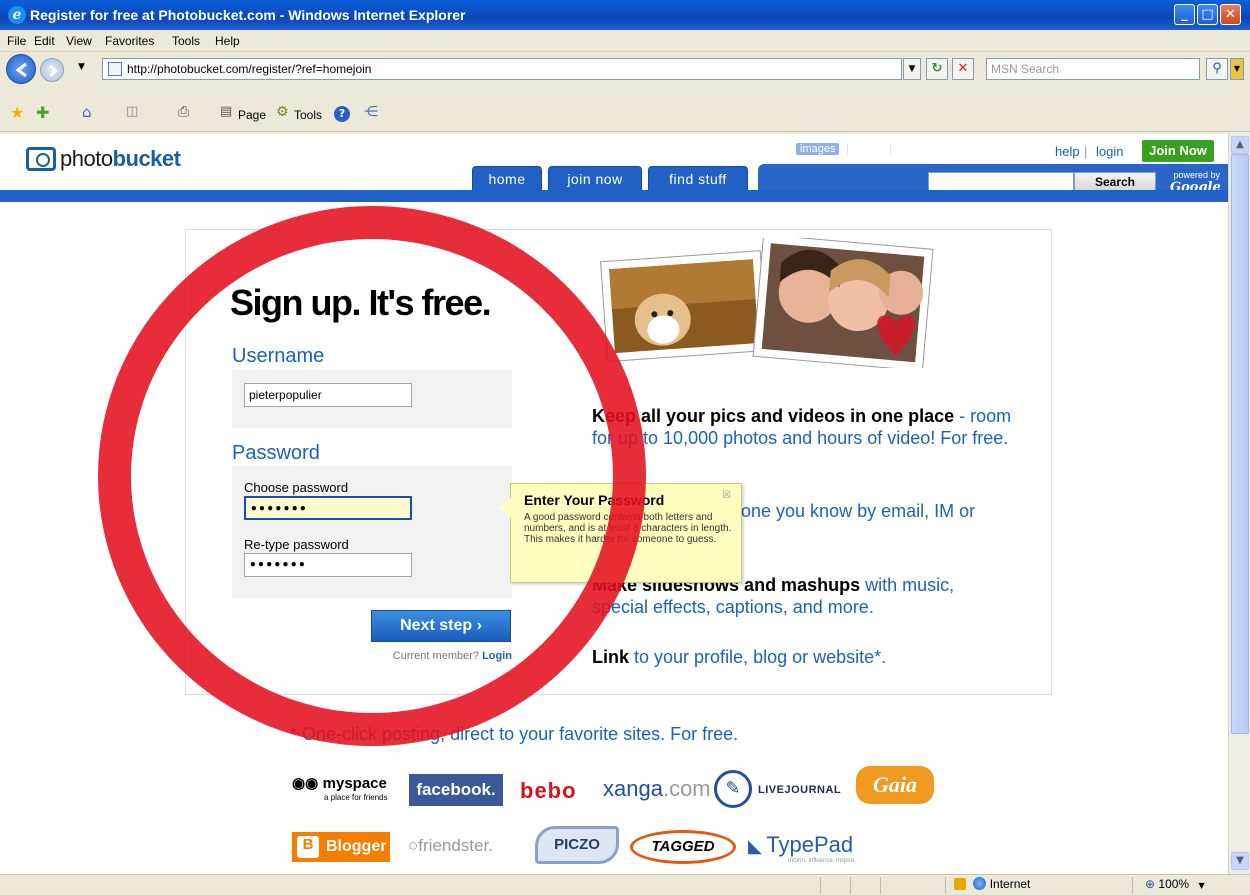  Describe the element at coordinates (252, 115) in the screenshot. I see `page-menu: Page` at that location.